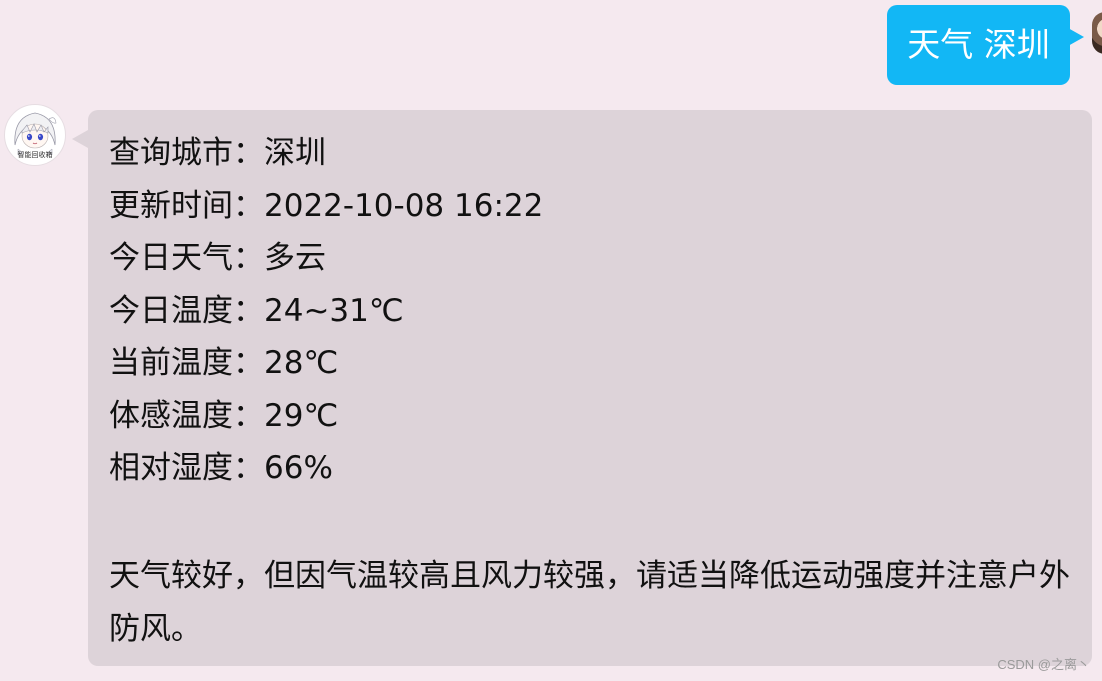  Describe the element at coordinates (1043, 664) in the screenshot. I see `watermark: CSDN @之离丶` at that location.